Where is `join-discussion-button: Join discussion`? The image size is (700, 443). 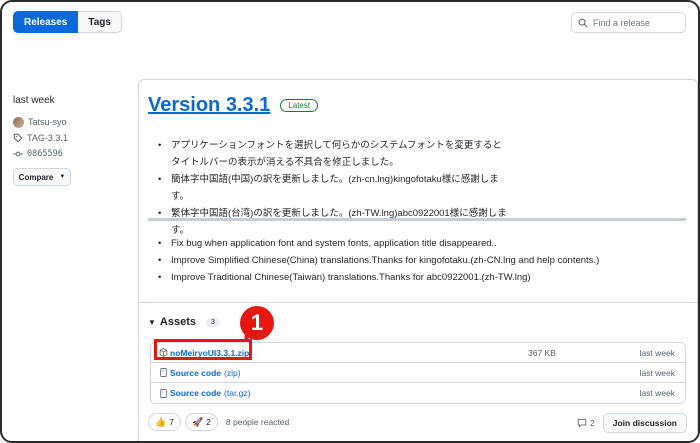 join-discussion-button: Join discussion is located at coordinates (644, 423).